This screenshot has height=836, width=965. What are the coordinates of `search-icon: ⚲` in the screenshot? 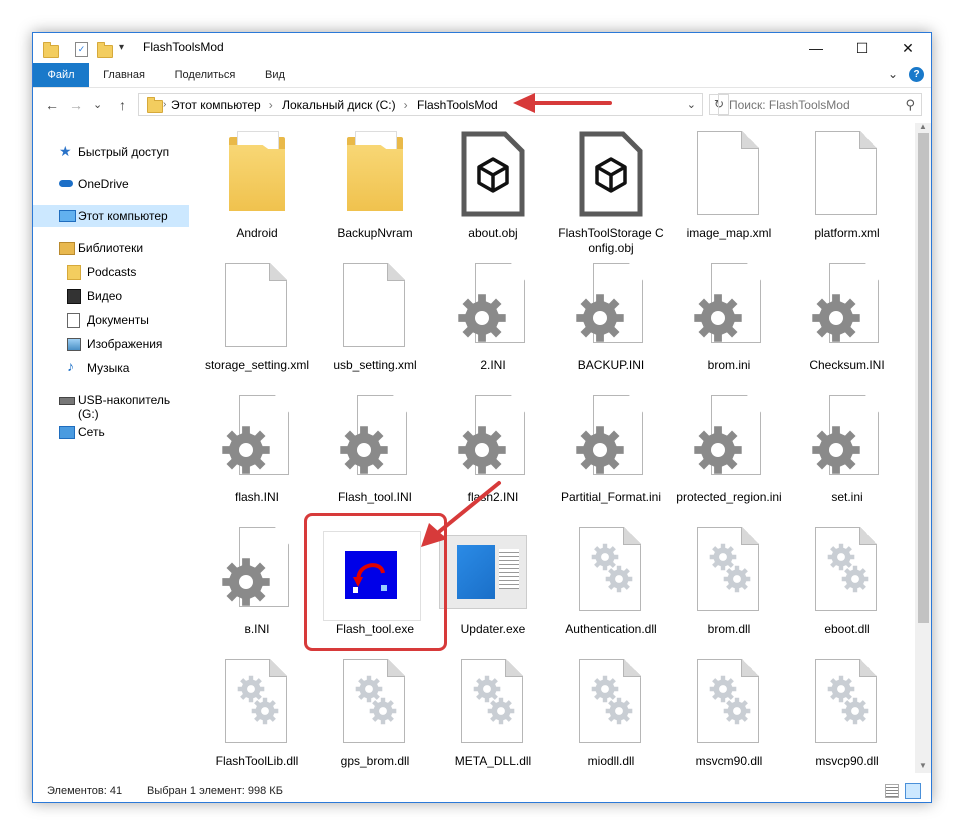 It's located at (910, 105).